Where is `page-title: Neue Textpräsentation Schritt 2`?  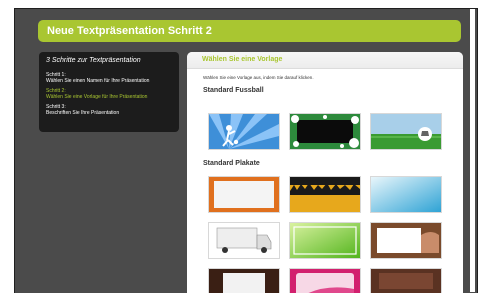 page-title: Neue Textpräsentation Schritt 2 is located at coordinates (249, 31).